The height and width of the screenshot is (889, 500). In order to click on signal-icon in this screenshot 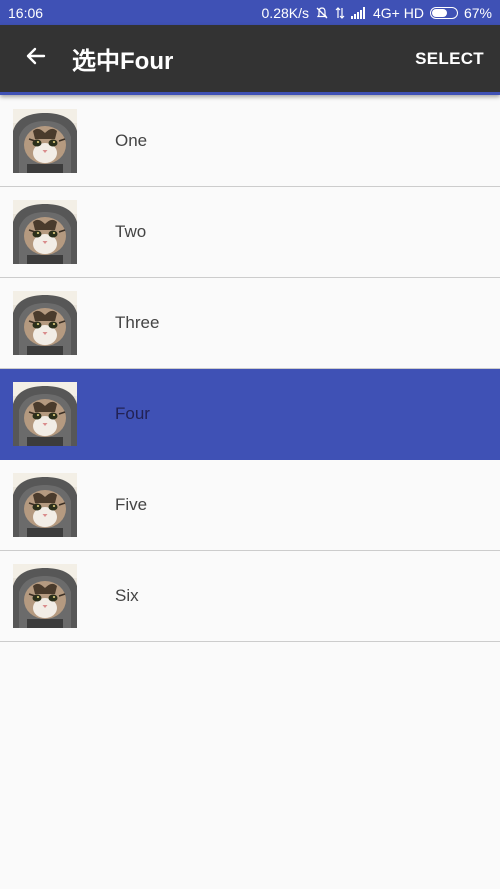, I will do `click(359, 12)`.